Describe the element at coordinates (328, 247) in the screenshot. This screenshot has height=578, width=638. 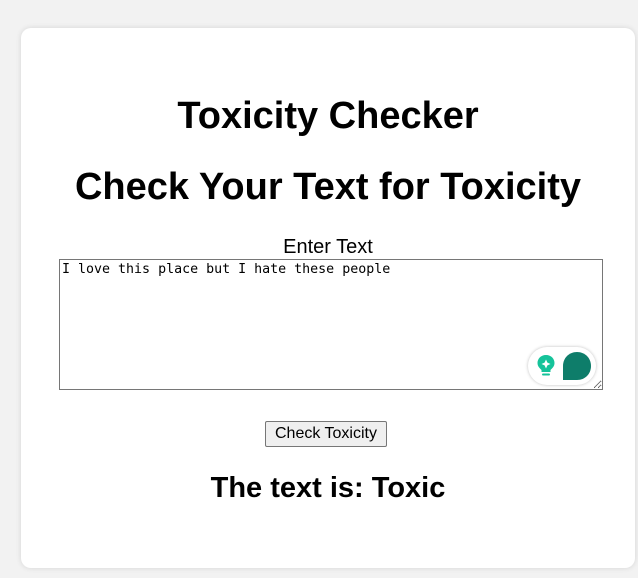
I see `text-input-label: Enter Text` at that location.